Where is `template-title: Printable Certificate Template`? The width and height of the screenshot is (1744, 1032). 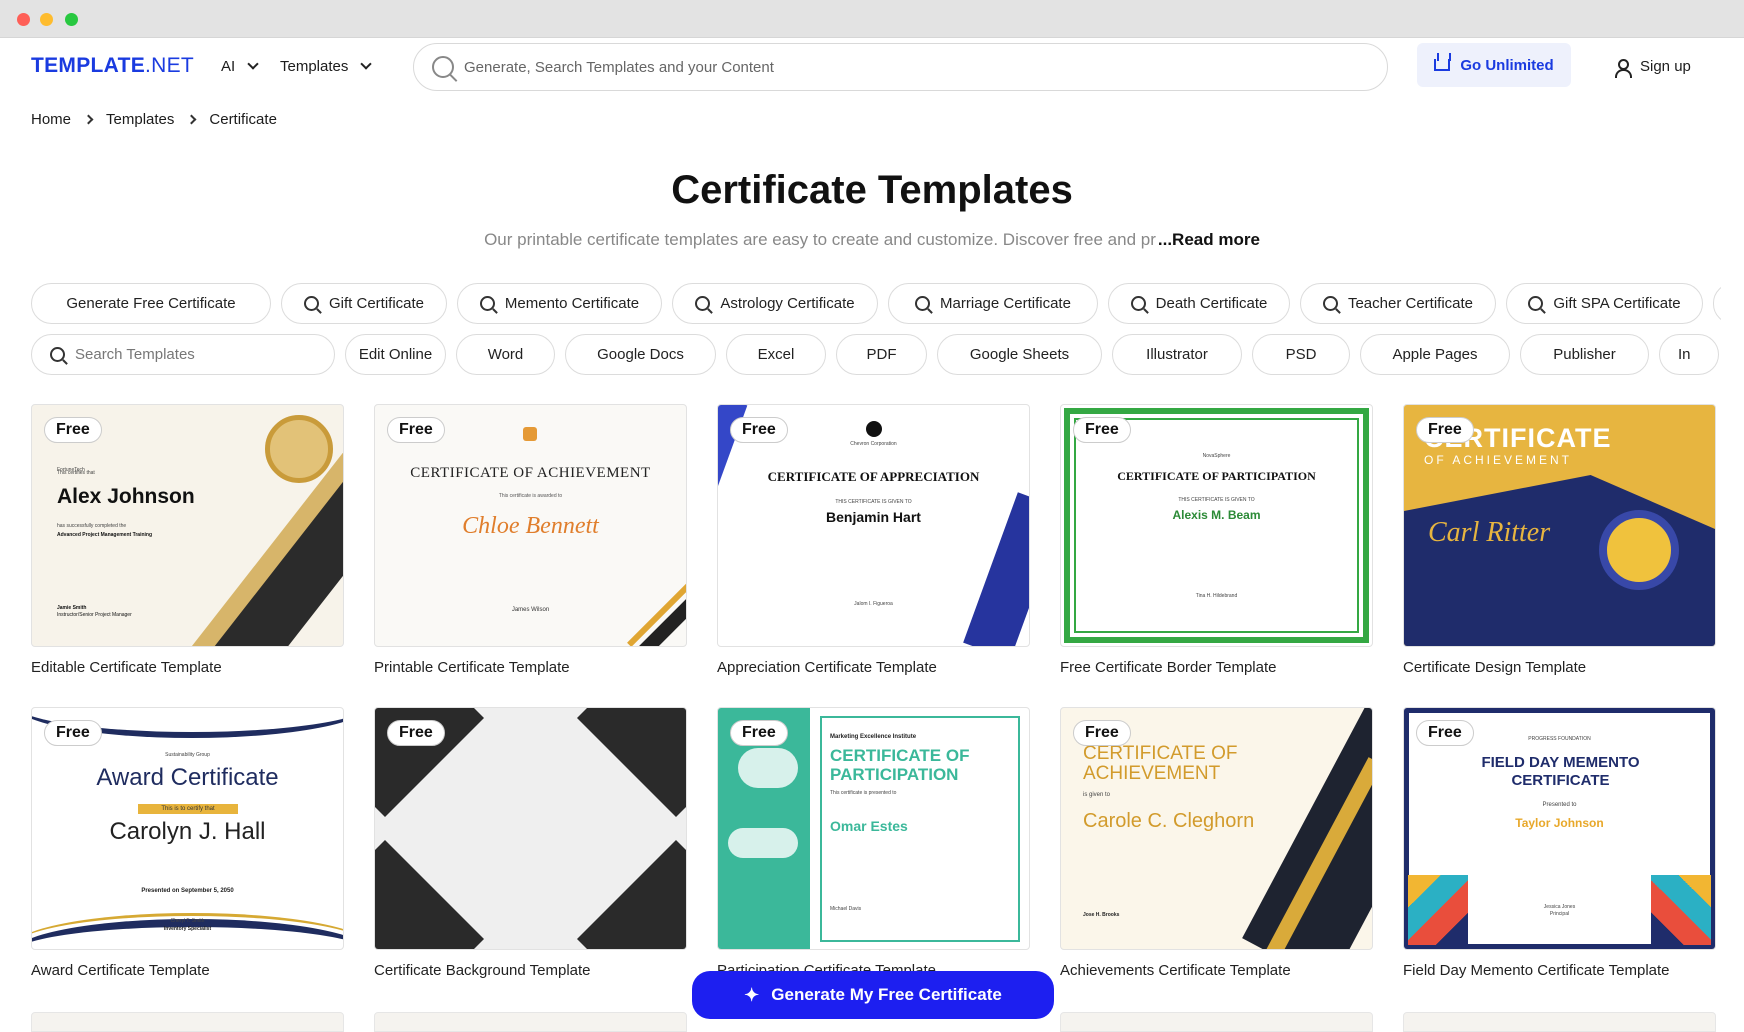
template-title: Printable Certificate Template is located at coordinates (530, 667).